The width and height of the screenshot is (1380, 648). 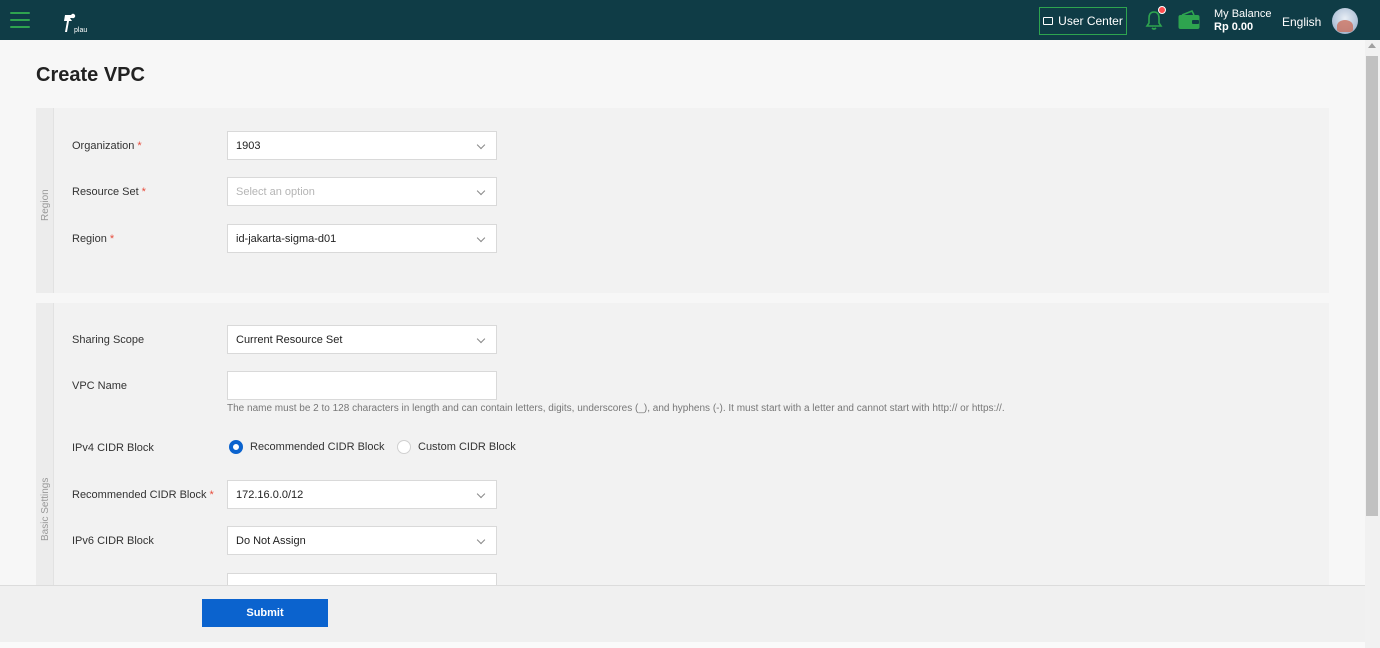 I want to click on resource-set-select: Select an option, so click(x=362, y=191).